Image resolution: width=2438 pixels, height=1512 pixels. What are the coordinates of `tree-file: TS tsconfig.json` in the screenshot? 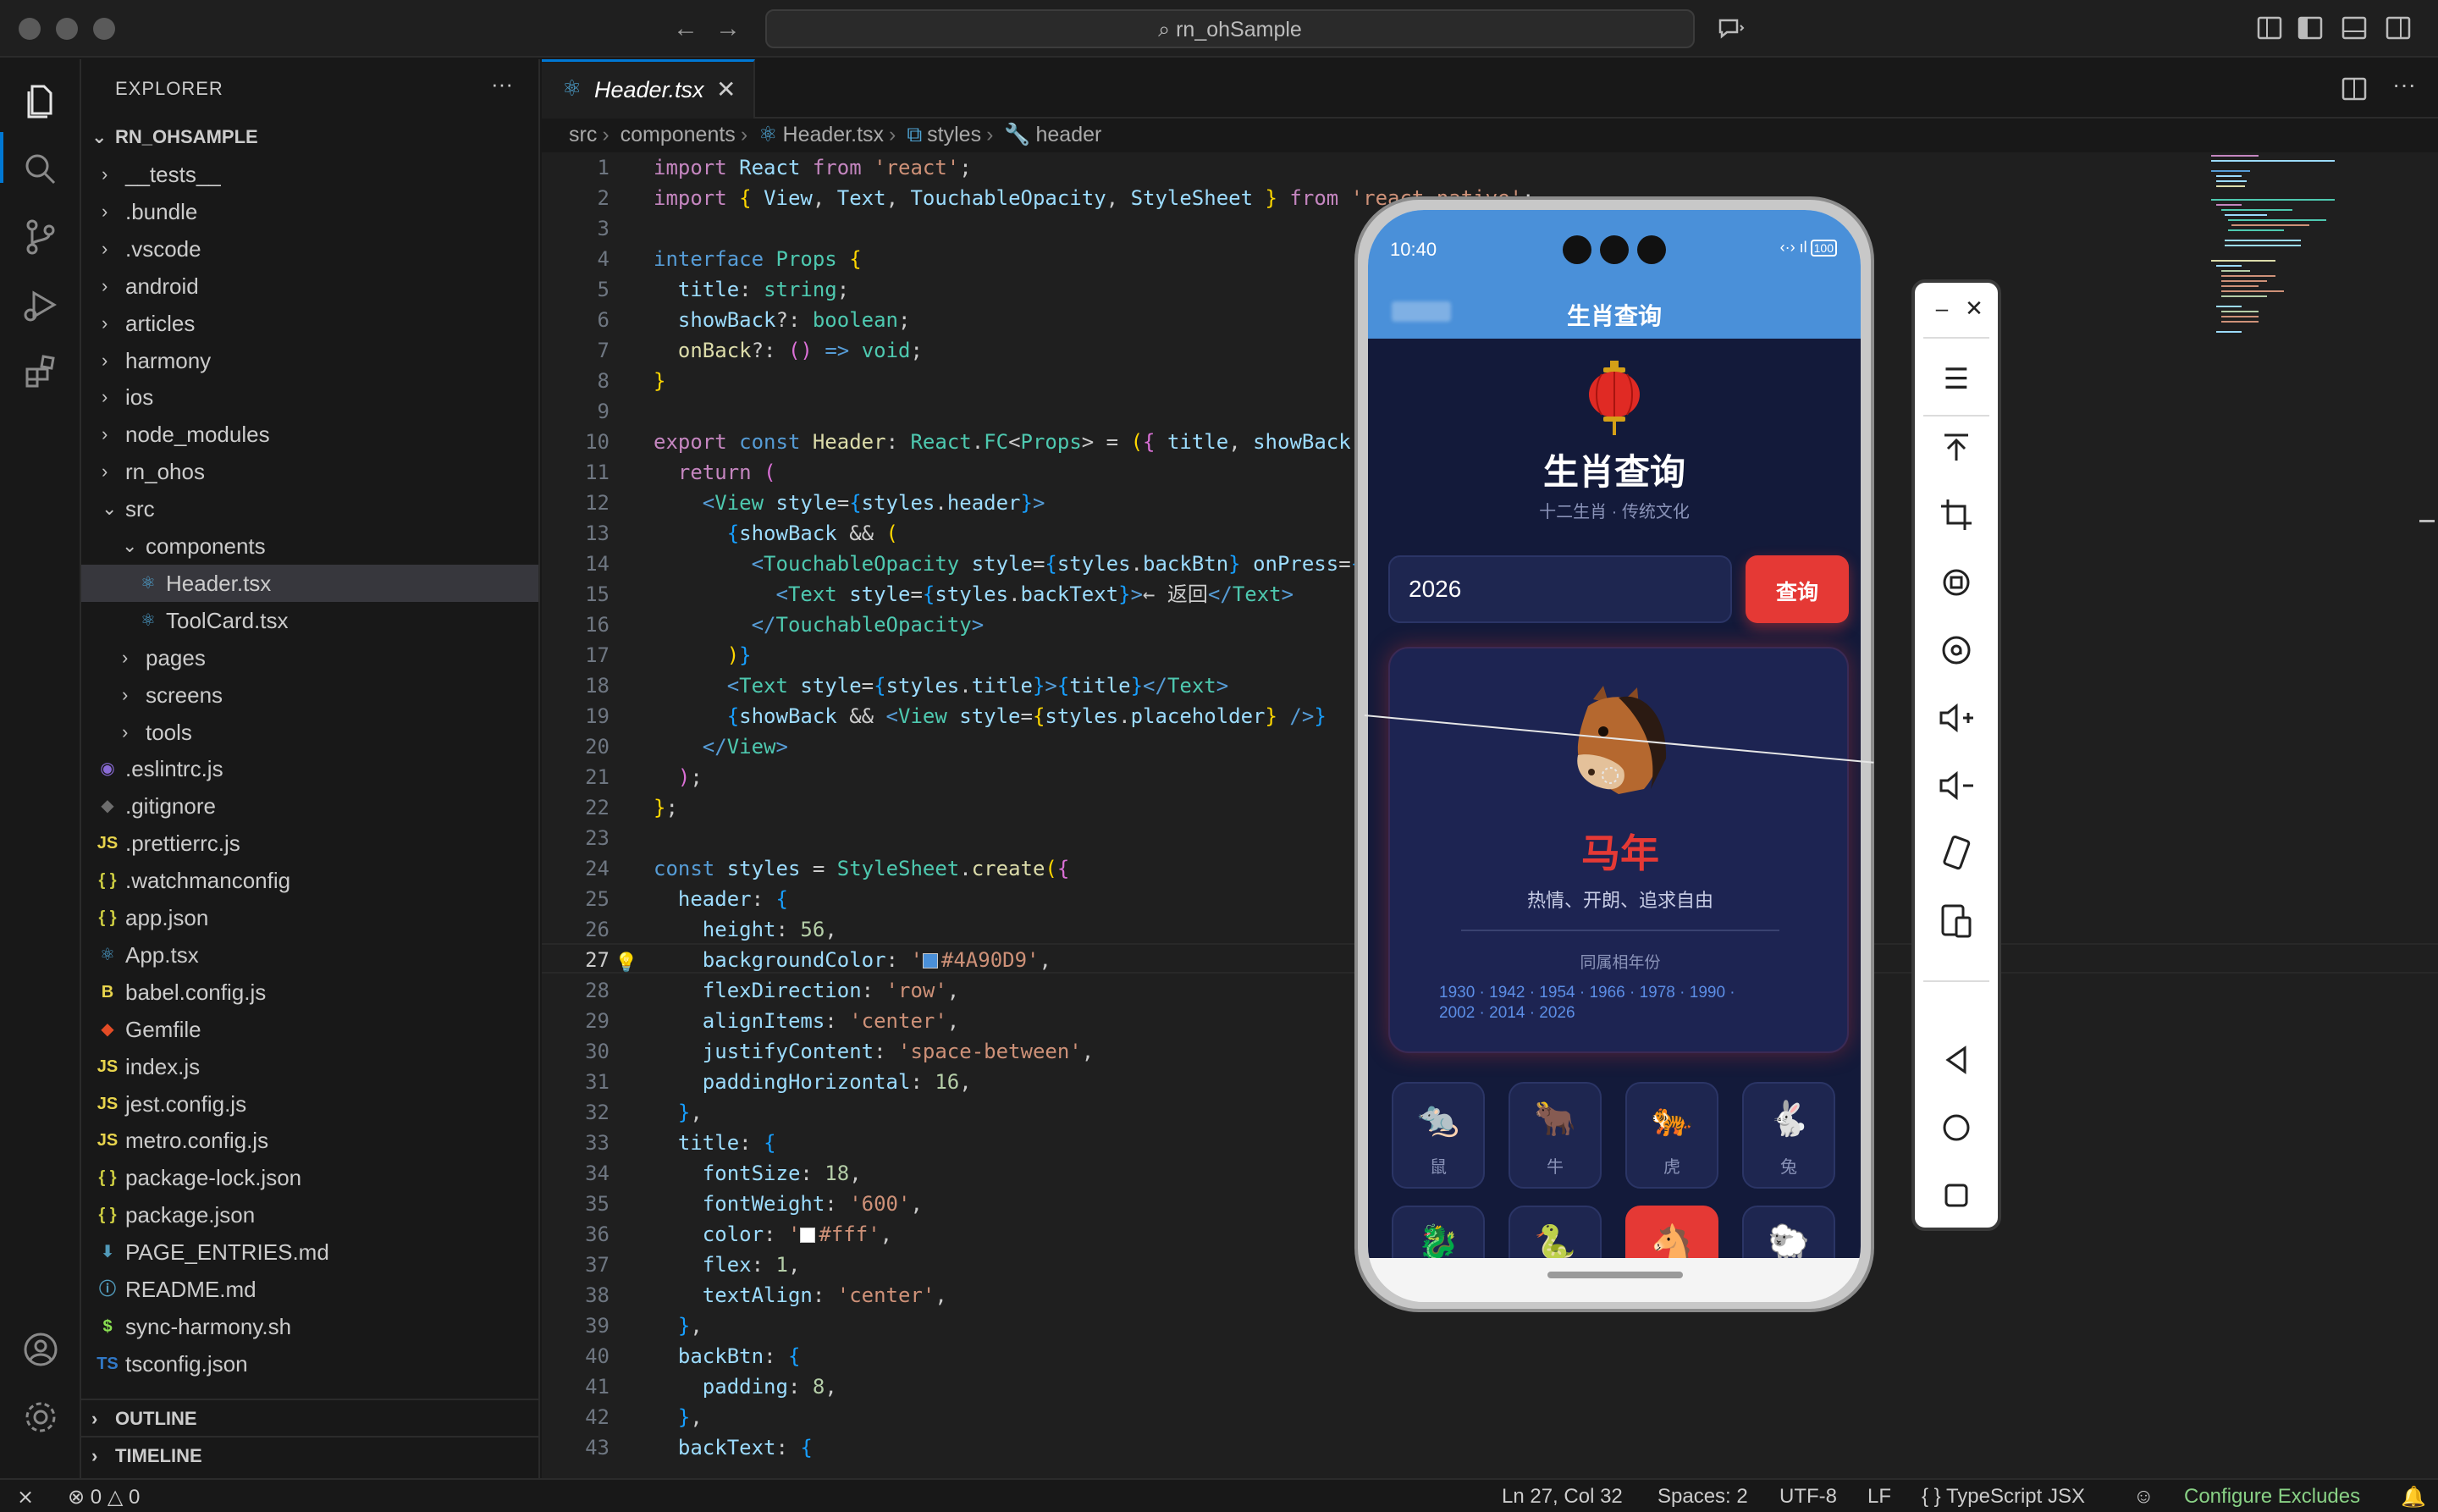 It's located at (309, 1363).